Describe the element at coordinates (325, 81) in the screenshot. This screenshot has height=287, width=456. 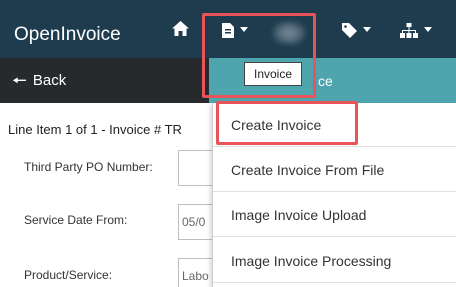
I see `page-header-text: ce` at that location.